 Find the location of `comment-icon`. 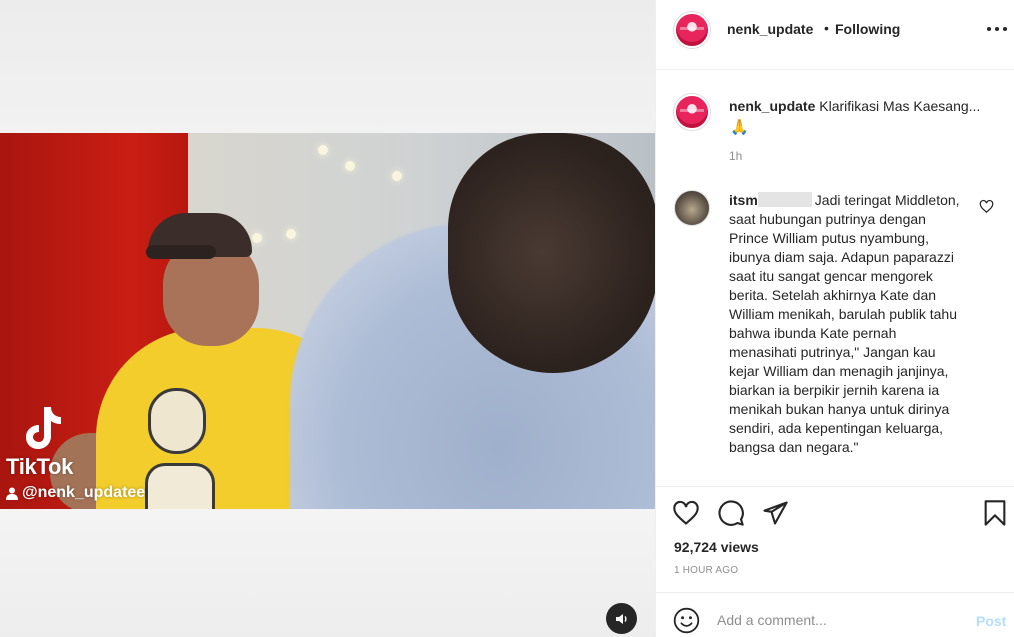

comment-icon is located at coordinates (731, 513).